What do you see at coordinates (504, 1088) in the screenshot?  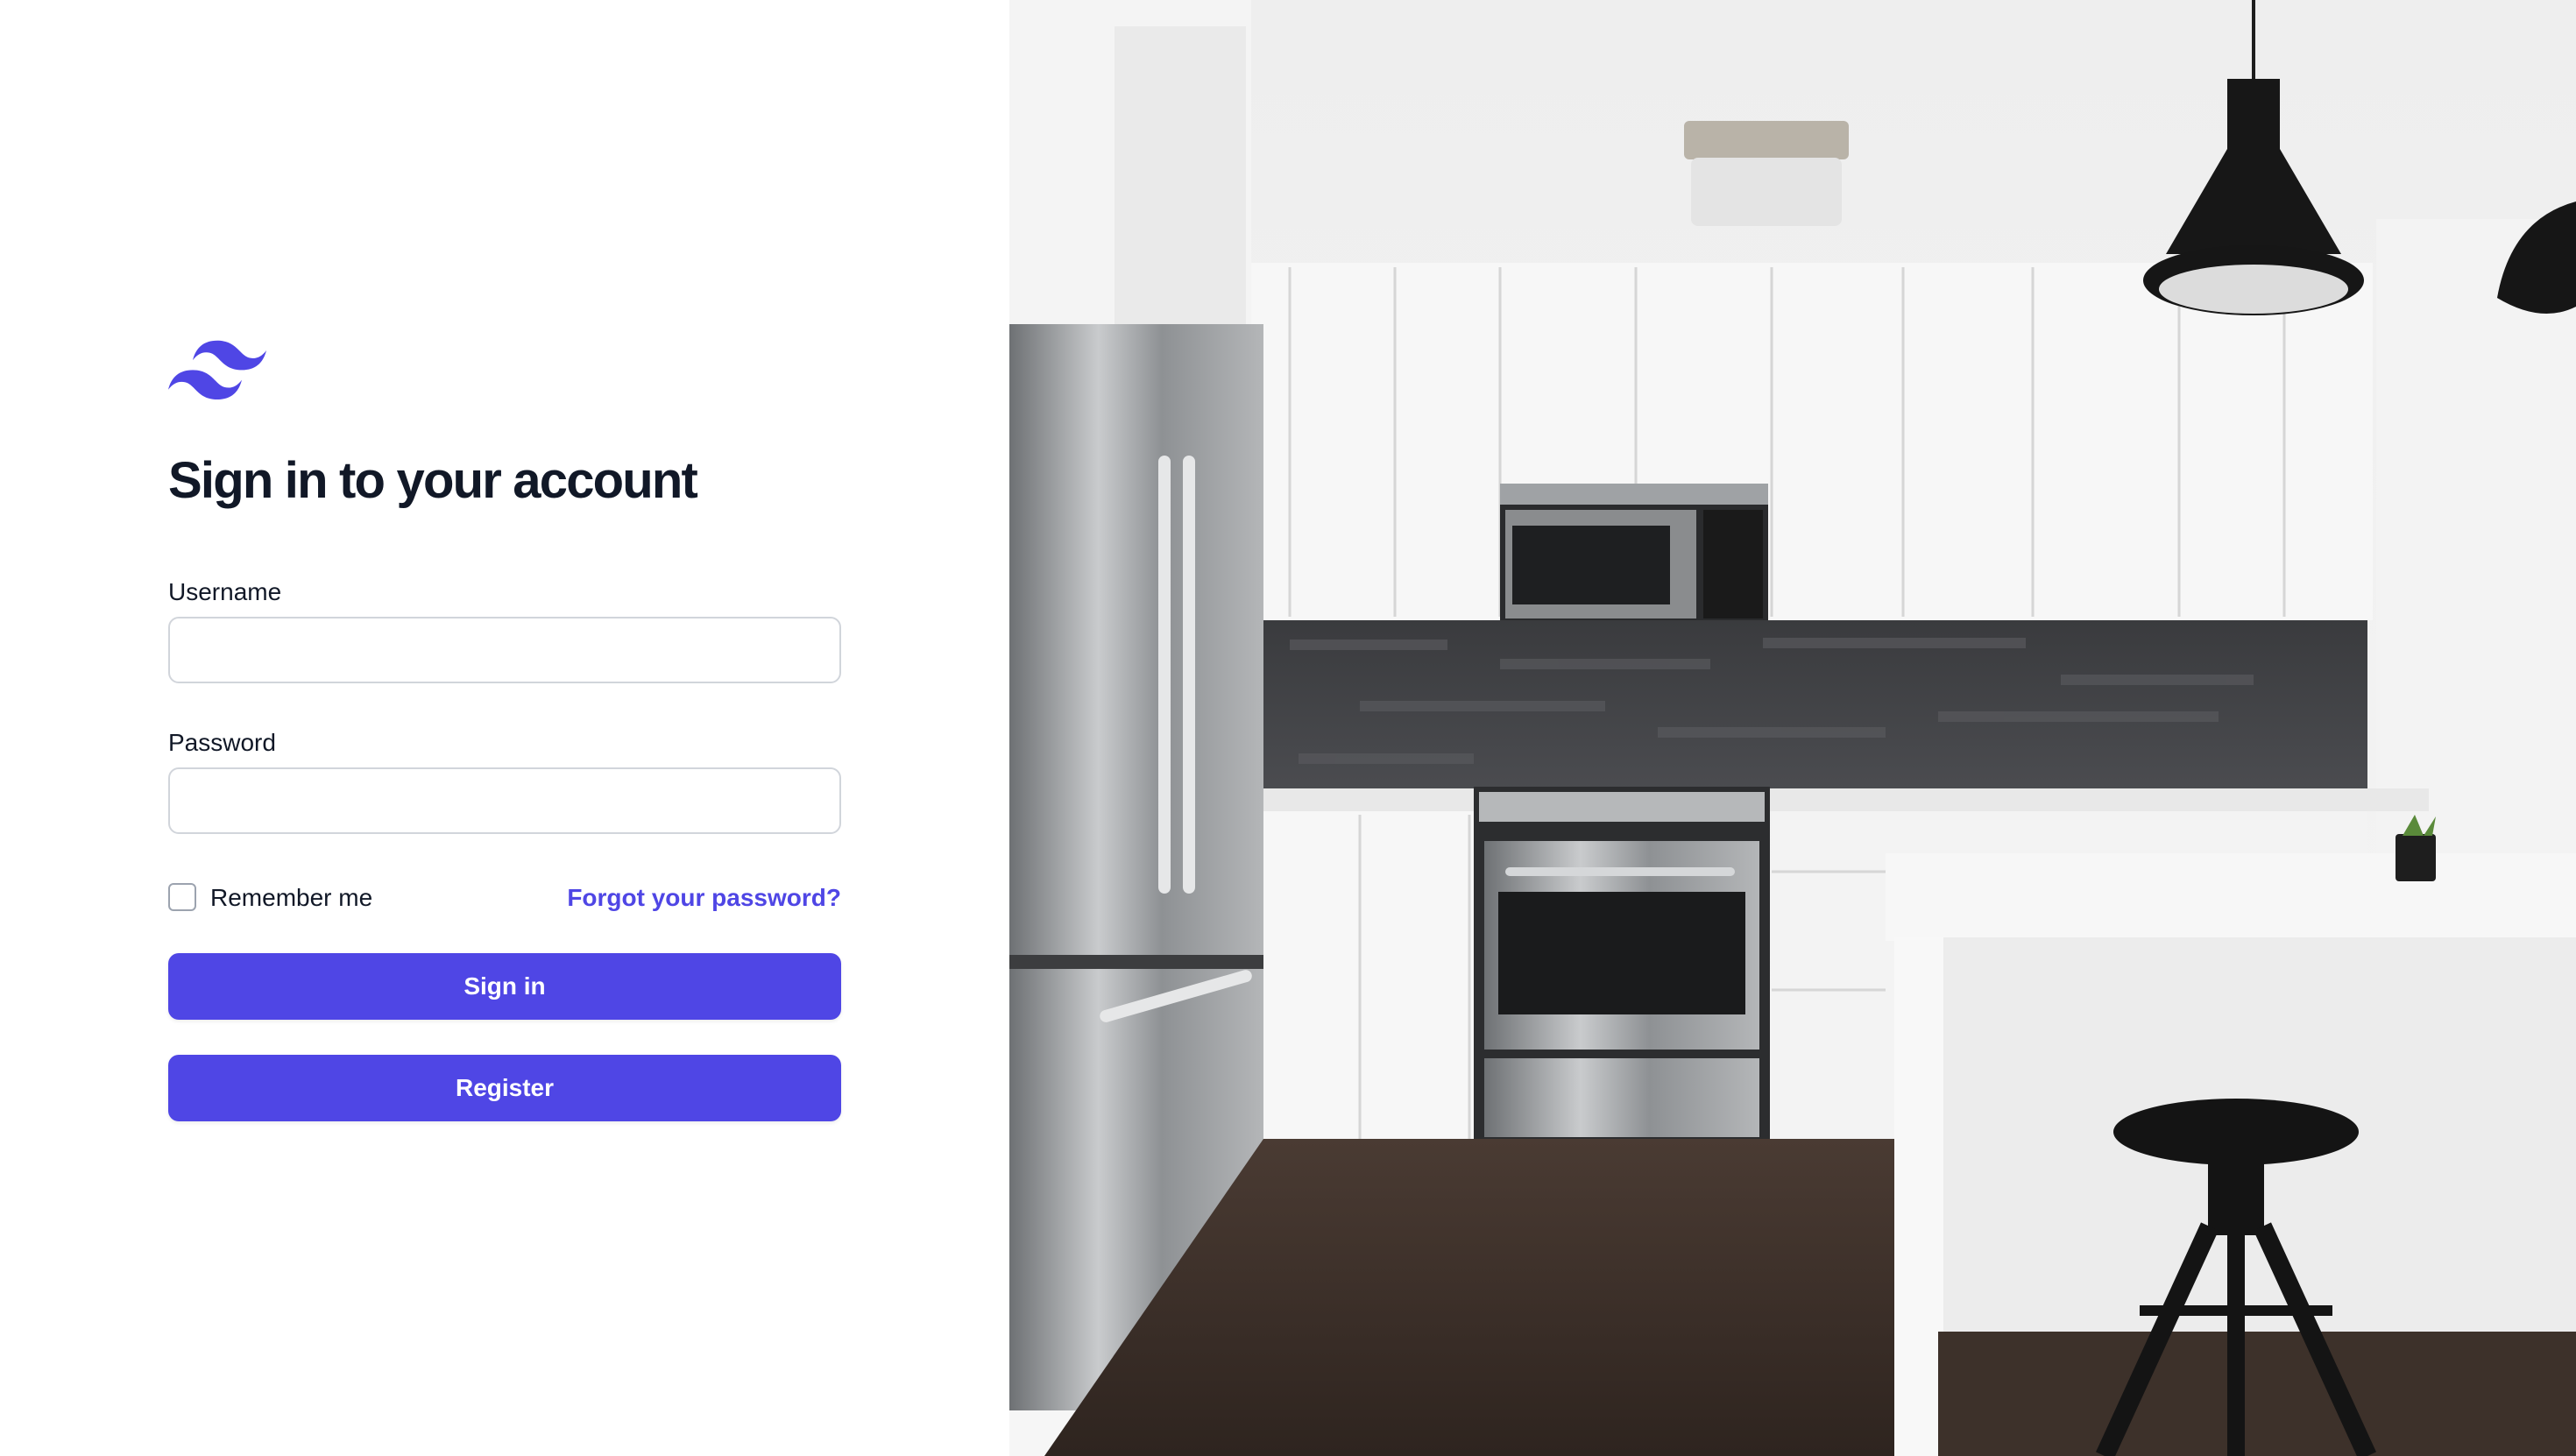 I see `register-button: Register` at bounding box center [504, 1088].